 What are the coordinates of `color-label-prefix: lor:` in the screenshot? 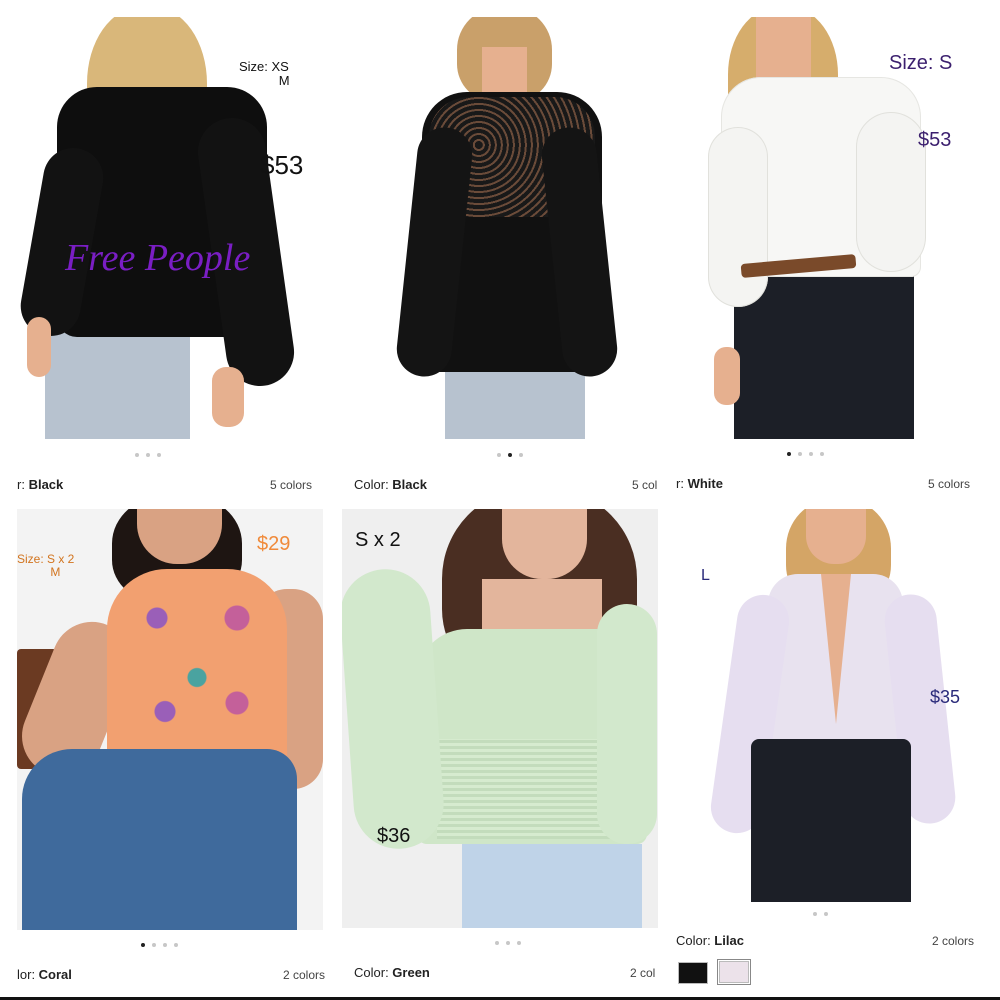 It's located at (28, 974).